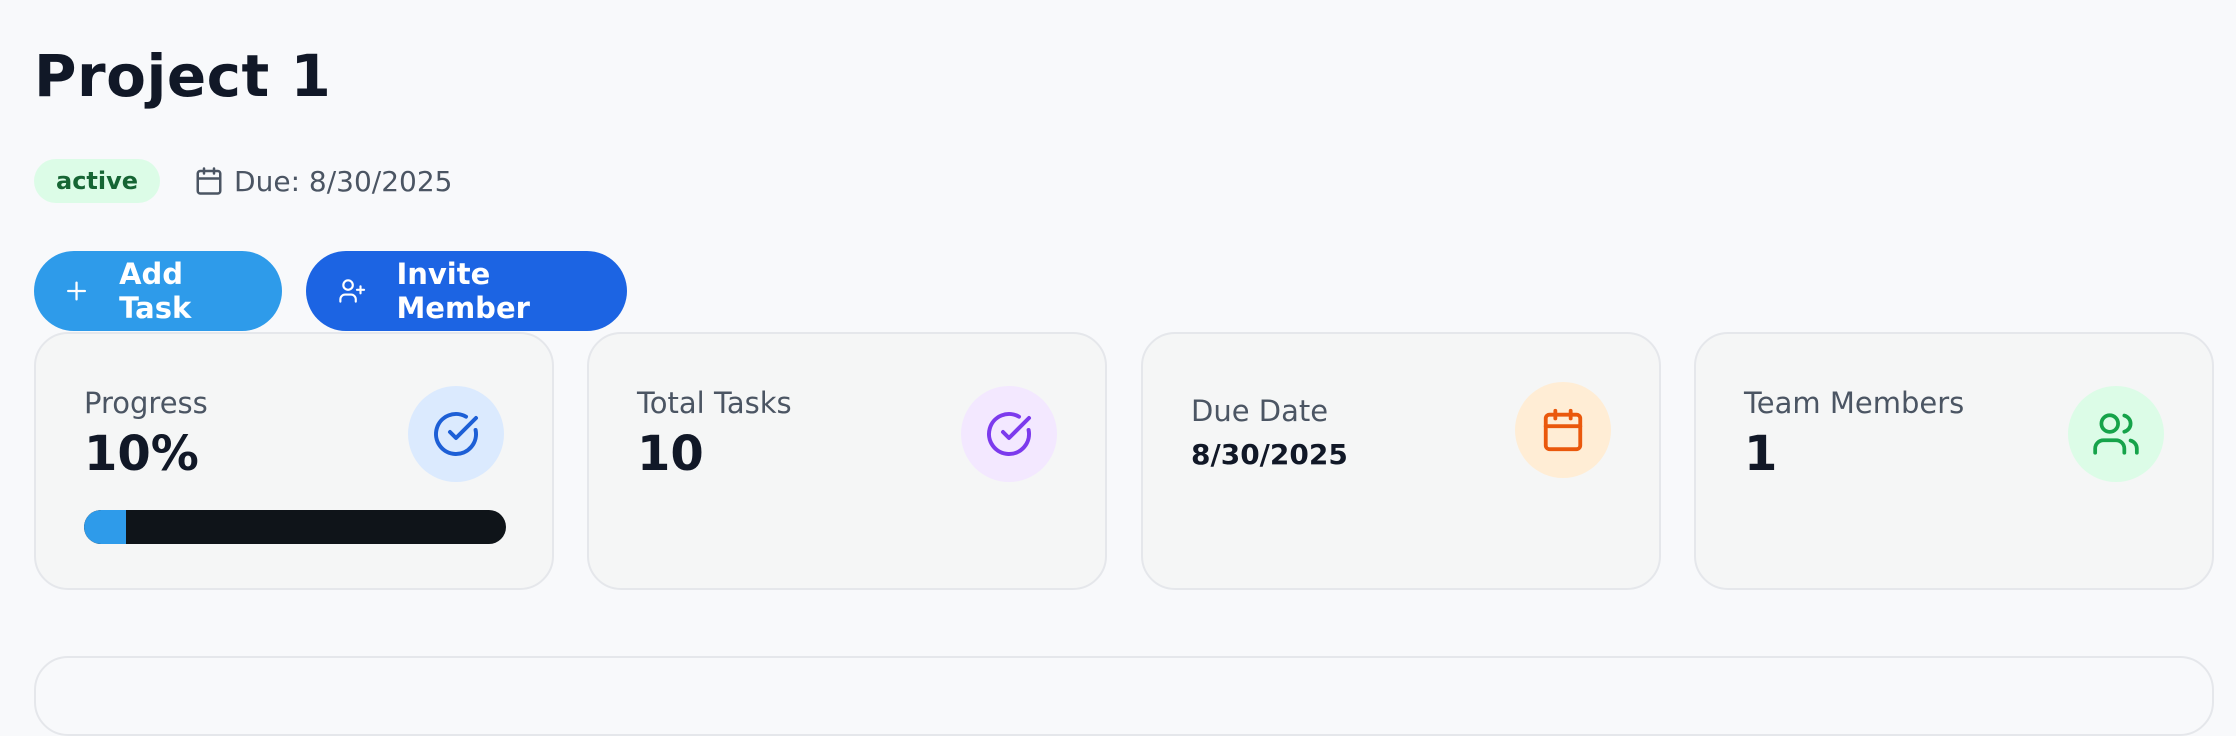 The width and height of the screenshot is (2236, 736). What do you see at coordinates (1954, 461) in the screenshot?
I see `team-members-card: Team Members 1` at bounding box center [1954, 461].